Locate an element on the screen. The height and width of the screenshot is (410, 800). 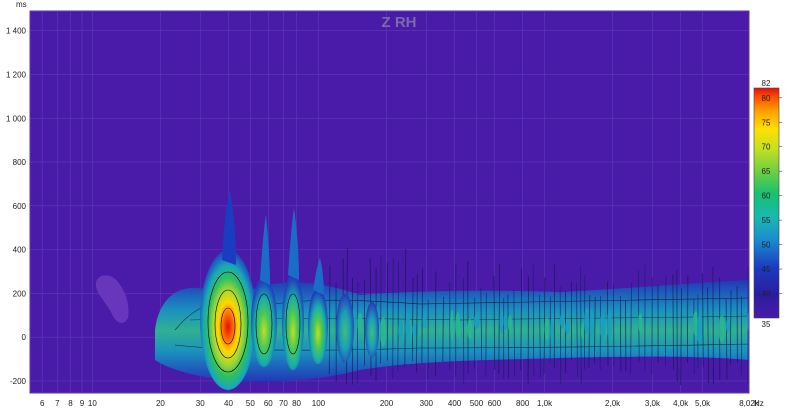
x-tick-label: 5,0k is located at coordinates (703, 403).